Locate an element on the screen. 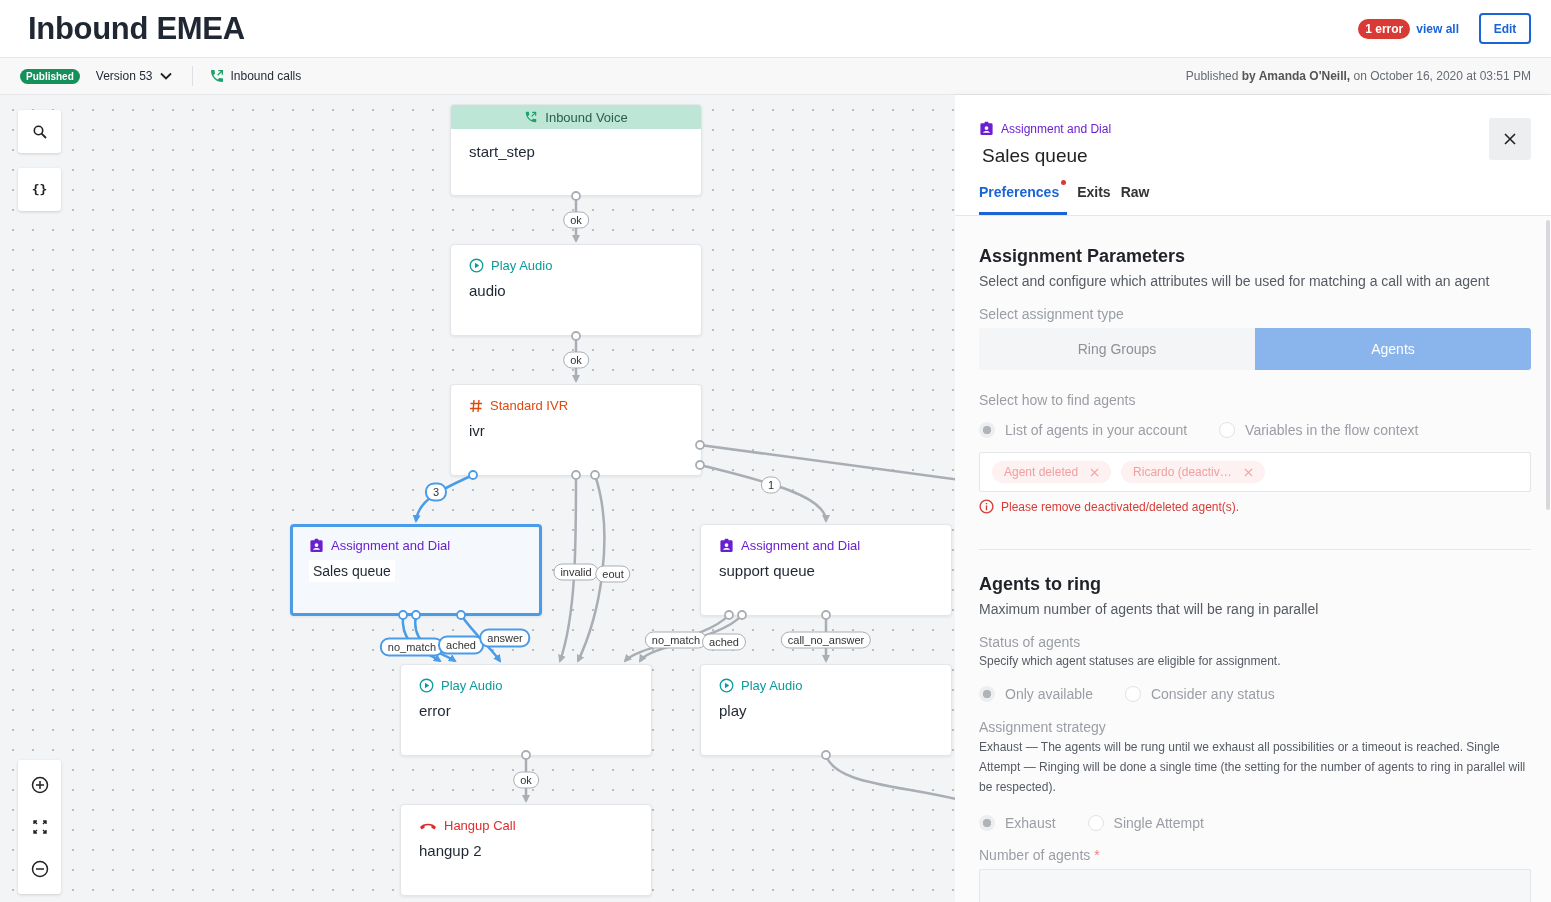 This screenshot has width=1551, height=902. flow-type-label: Inbound calls is located at coordinates (266, 76).